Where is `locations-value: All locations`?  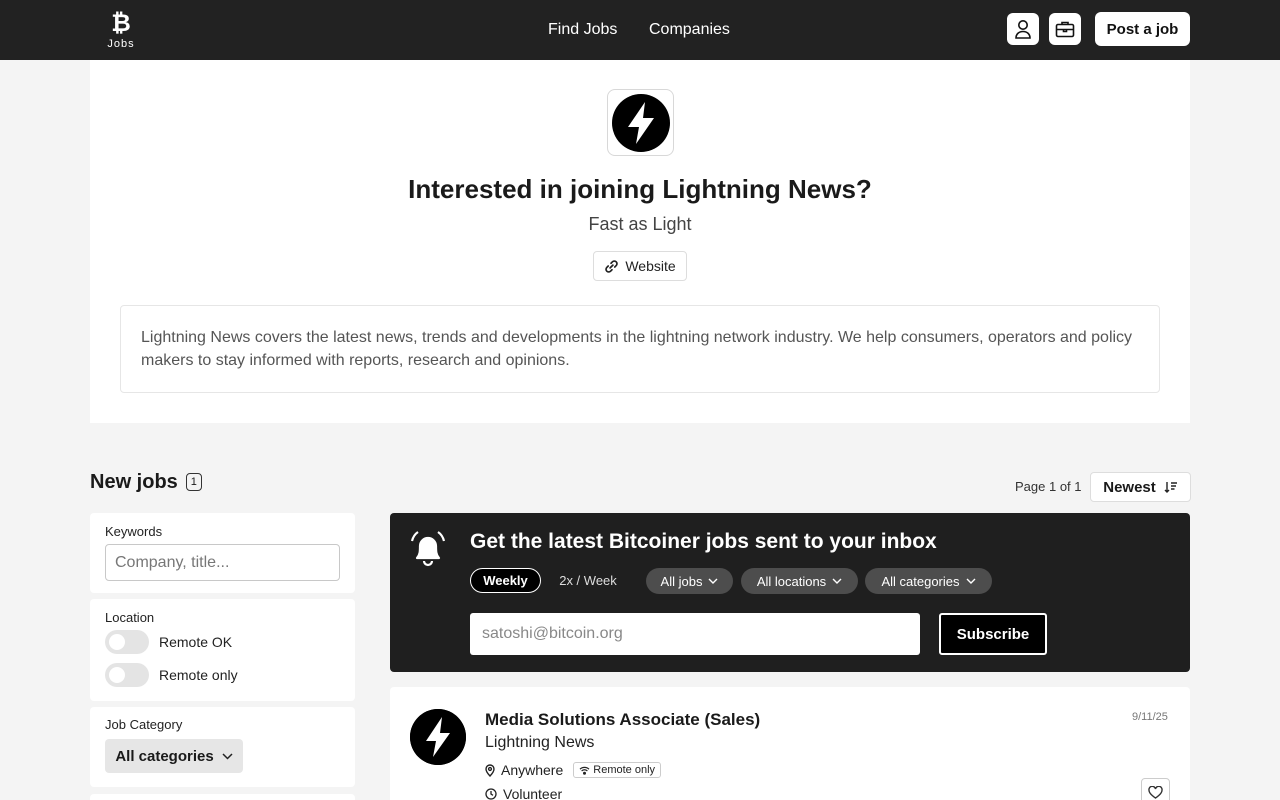 locations-value: All locations is located at coordinates (791, 581).